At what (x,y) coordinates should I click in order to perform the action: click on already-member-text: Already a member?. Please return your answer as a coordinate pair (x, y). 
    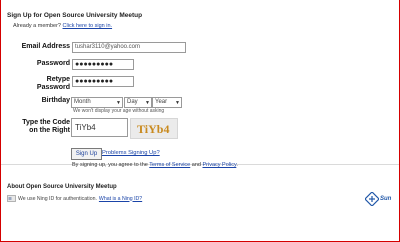
    Looking at the image, I should click on (37, 26).